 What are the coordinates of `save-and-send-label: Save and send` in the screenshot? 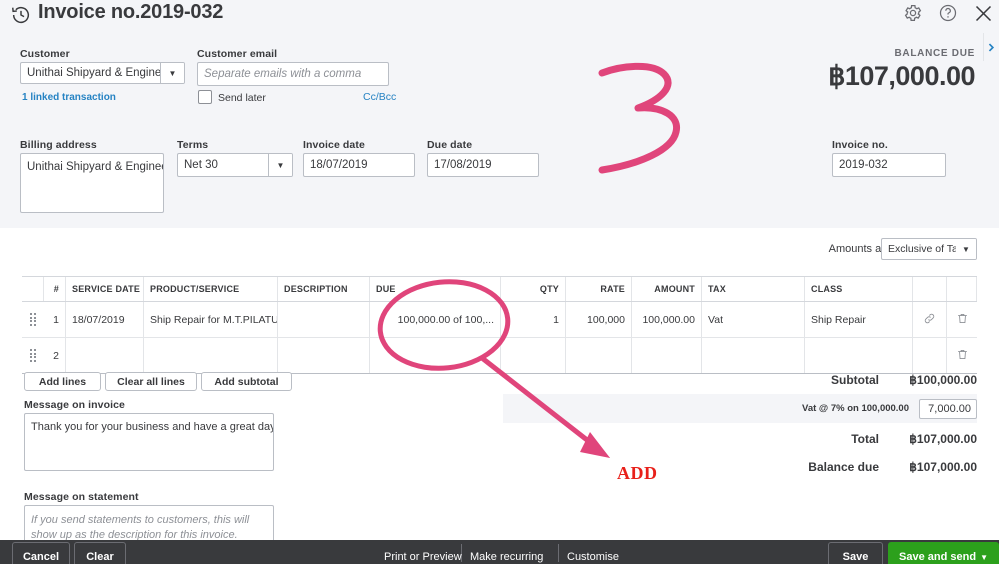 It's located at (938, 557).